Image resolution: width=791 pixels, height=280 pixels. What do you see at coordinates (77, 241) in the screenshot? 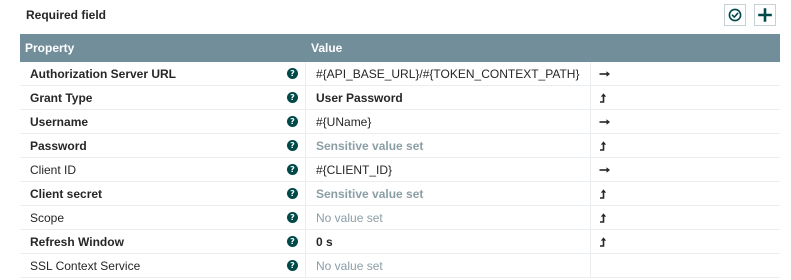
I see `property-name: Refresh Window` at bounding box center [77, 241].